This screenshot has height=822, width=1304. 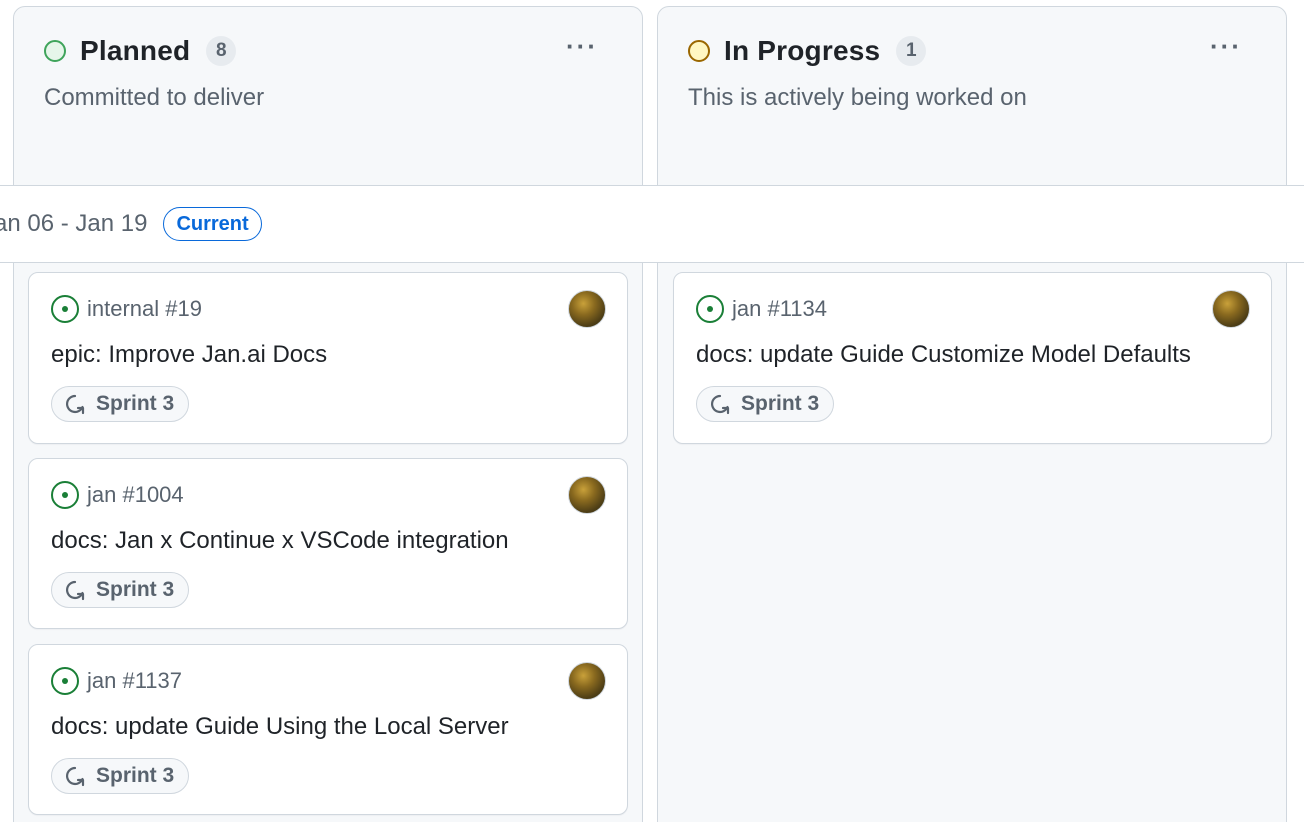 What do you see at coordinates (652, 224) in the screenshot?
I see `iteration-group-header: an 06 - Jan 19 Current` at bounding box center [652, 224].